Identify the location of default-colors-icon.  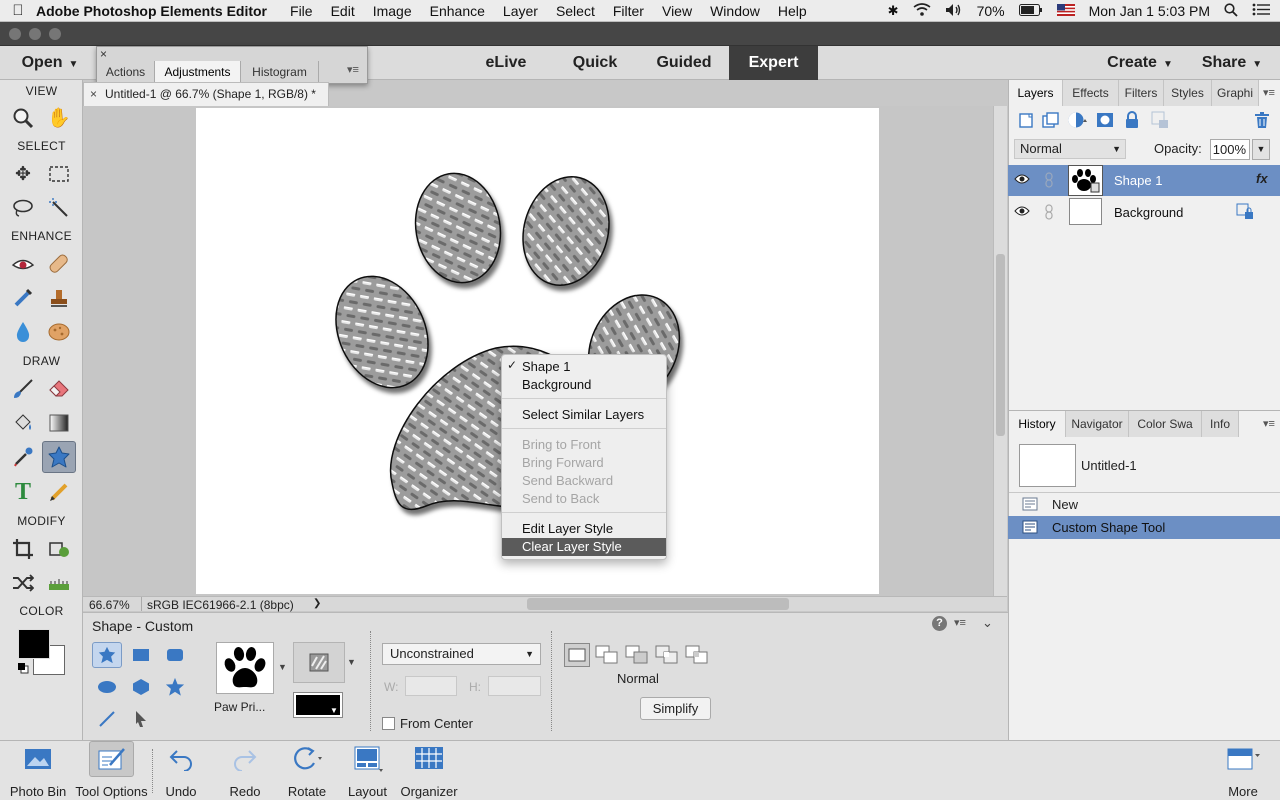
(23, 668).